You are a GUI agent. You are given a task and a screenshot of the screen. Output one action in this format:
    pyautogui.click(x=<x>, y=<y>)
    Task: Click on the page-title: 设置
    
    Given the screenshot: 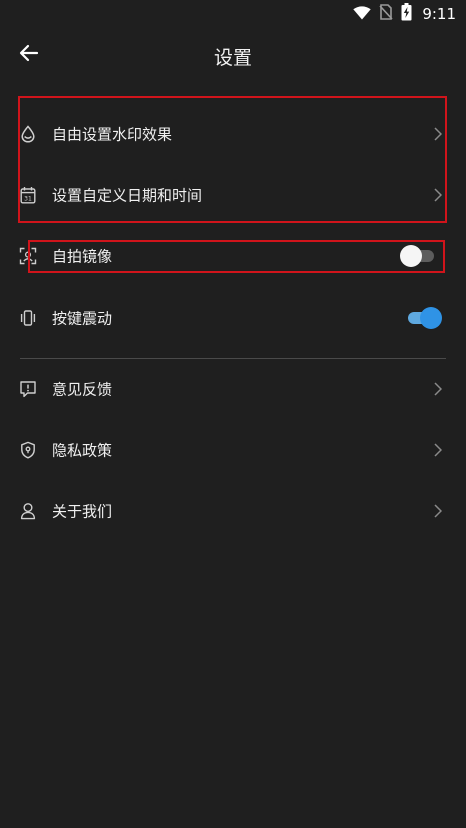 What is the action you would take?
    pyautogui.click(x=232, y=58)
    